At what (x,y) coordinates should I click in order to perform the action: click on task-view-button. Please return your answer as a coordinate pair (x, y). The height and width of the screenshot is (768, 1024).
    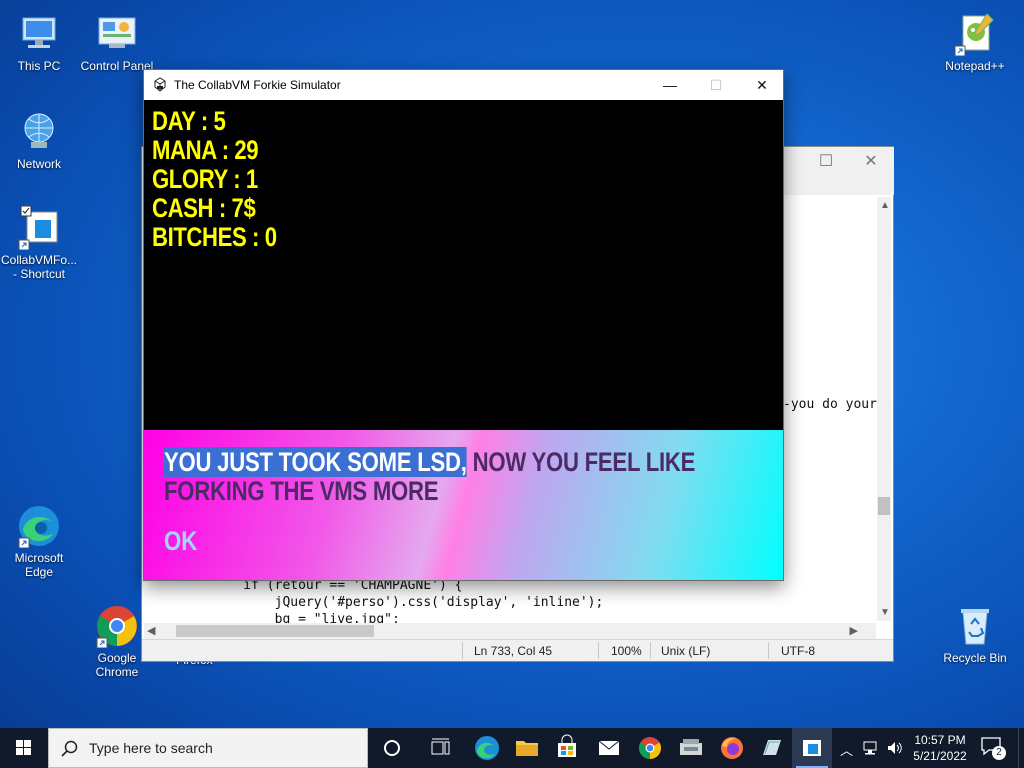
    Looking at the image, I should click on (440, 748).